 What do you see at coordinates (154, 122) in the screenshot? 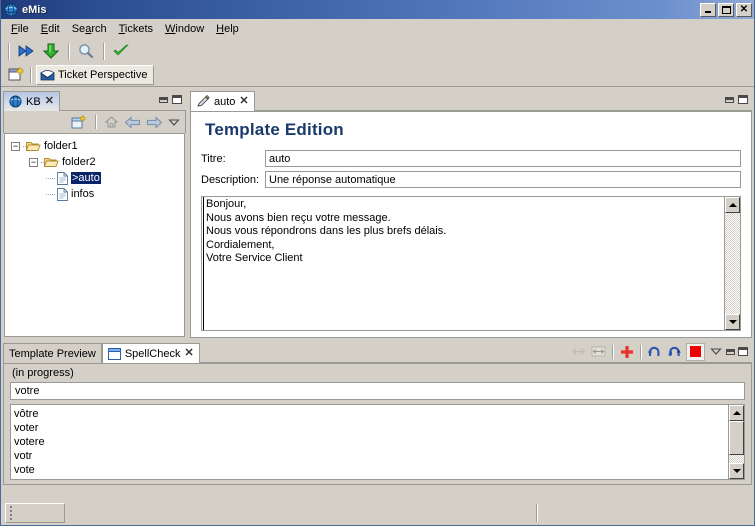
I see `forward-arrow-icon` at bounding box center [154, 122].